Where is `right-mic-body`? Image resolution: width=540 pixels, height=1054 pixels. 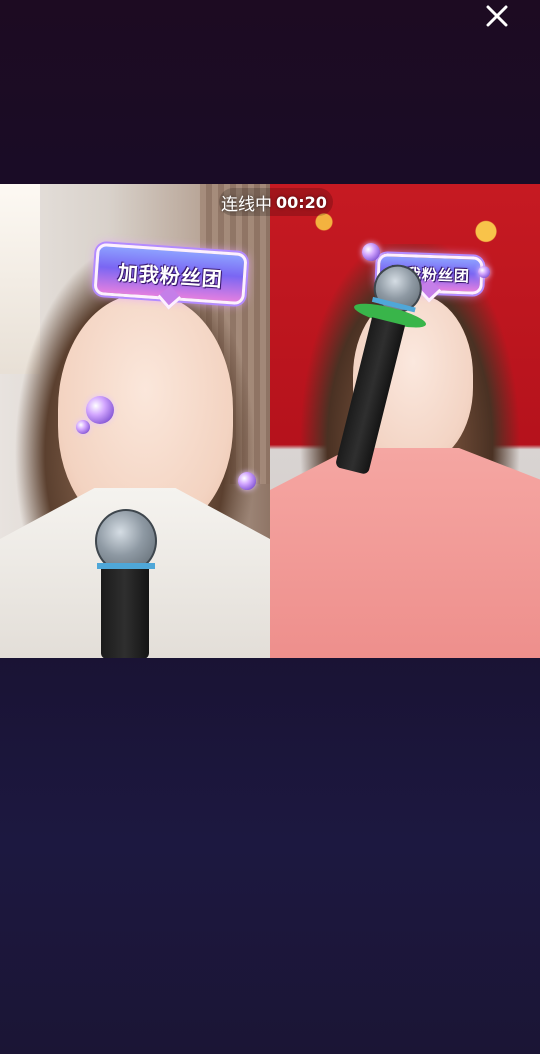 right-mic-body is located at coordinates (370, 396).